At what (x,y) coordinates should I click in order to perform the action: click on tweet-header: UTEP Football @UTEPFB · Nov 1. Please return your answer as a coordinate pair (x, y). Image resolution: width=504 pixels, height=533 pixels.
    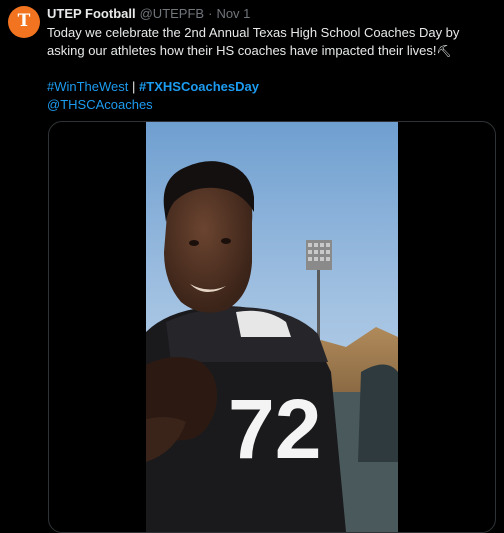
    Looking at the image, I should click on (271, 14).